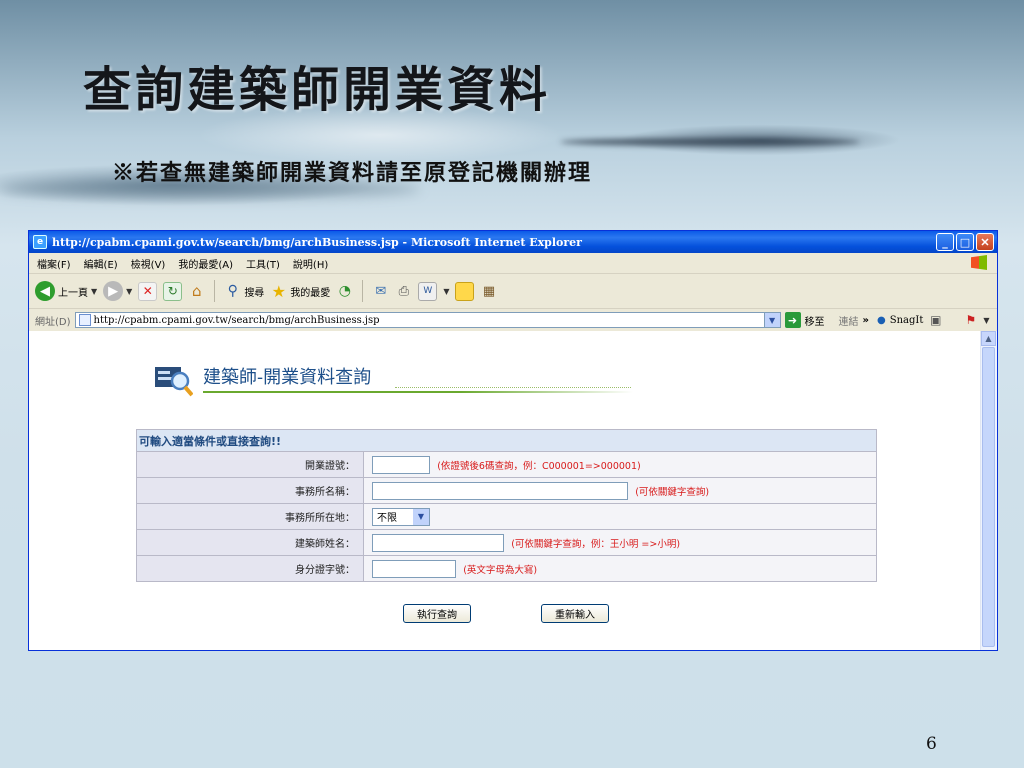 The width and height of the screenshot is (1024, 768). I want to click on window-controls: _ □ ✕, so click(965, 242).